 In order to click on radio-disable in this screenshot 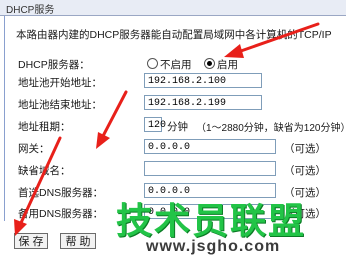, I will do `click(152, 63)`.